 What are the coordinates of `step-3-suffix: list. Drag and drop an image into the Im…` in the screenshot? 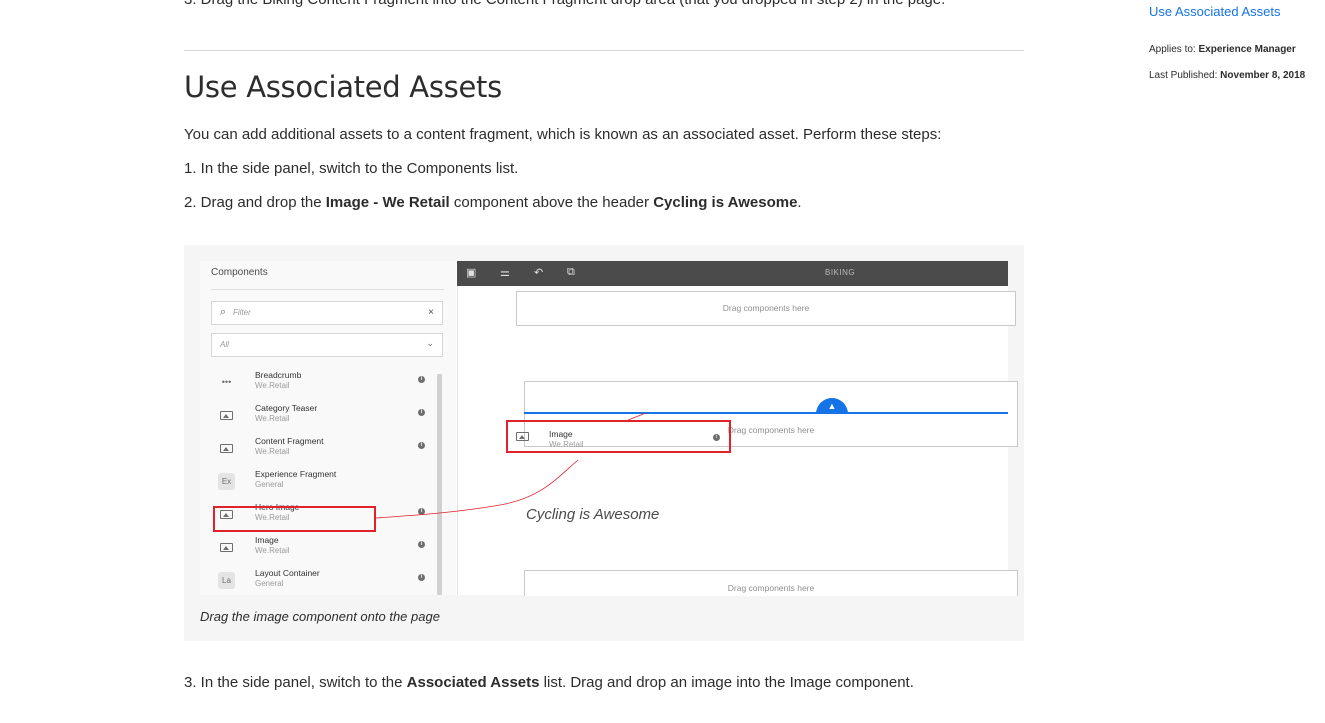 It's located at (726, 682).